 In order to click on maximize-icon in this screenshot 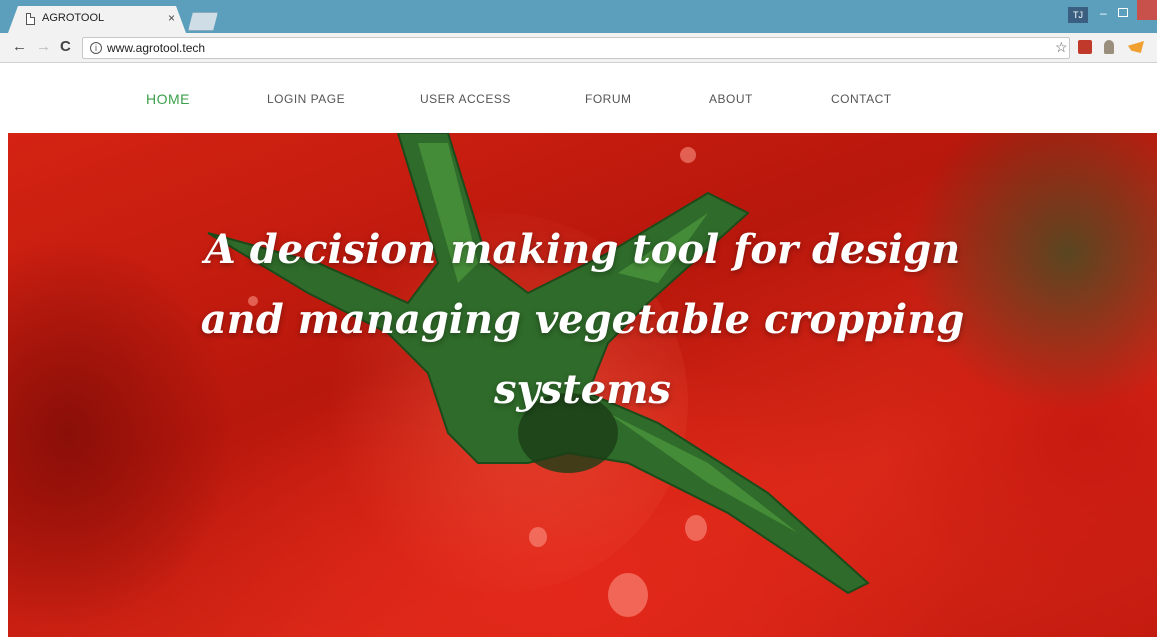, I will do `click(1123, 12)`.